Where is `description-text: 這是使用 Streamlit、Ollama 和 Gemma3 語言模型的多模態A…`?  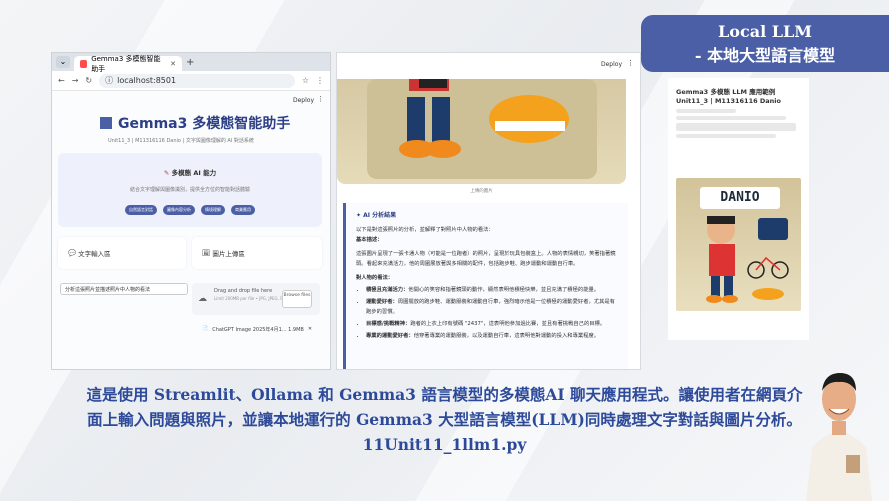 description-text: 這是使用 Streamlit、Ollama 和 Gemma3 語言模型的多模態A… is located at coordinates (444, 419).